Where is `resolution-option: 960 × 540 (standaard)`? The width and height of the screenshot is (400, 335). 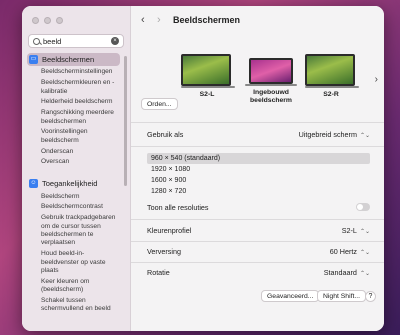
resolution-option: 960 × 540 (standaard) is located at coordinates (258, 158).